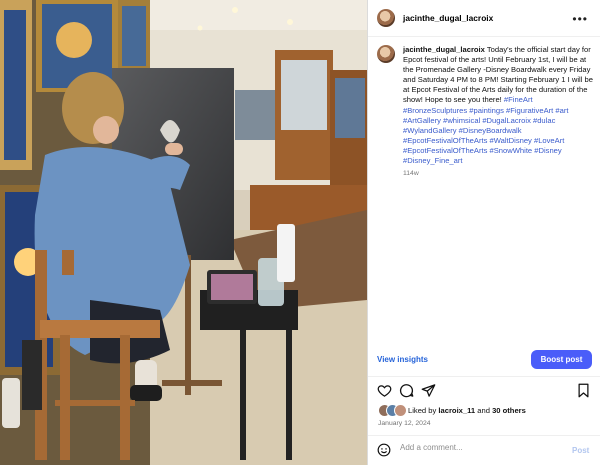 This screenshot has height=465, width=600. I want to click on author-username: jacinthe_dugal_lacroix, so click(448, 18).